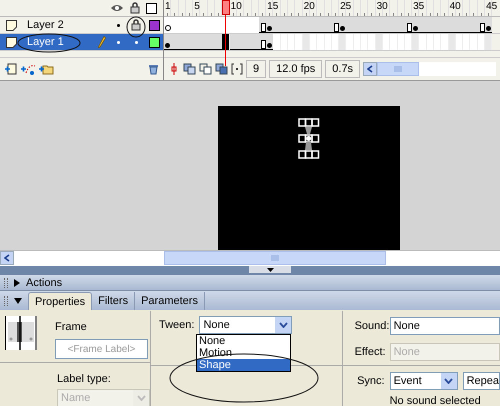 This screenshot has height=406, width=500. I want to click on markers-icon, so click(237, 69).